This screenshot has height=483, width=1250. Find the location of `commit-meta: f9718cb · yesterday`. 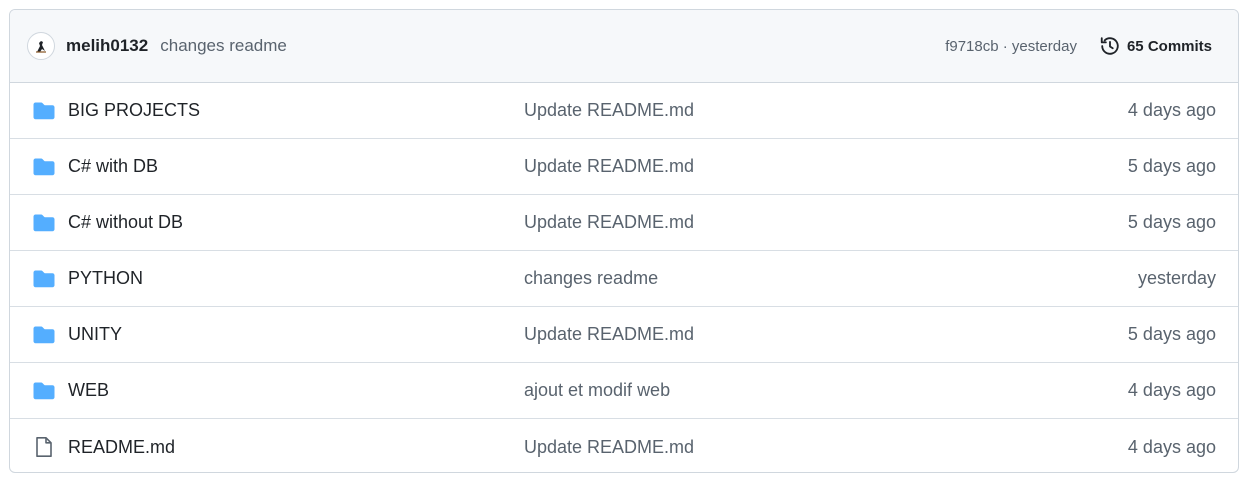

commit-meta: f9718cb · yesterday is located at coordinates (1011, 46).